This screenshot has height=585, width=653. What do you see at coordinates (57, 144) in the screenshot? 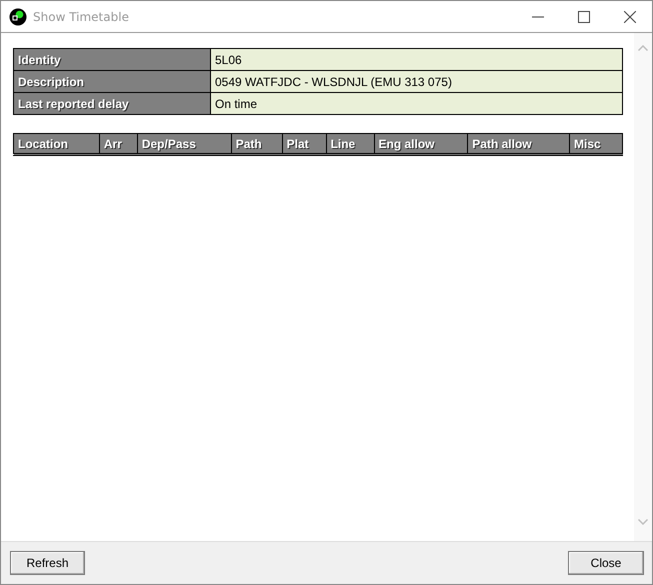
I see `column-header: Location` at bounding box center [57, 144].